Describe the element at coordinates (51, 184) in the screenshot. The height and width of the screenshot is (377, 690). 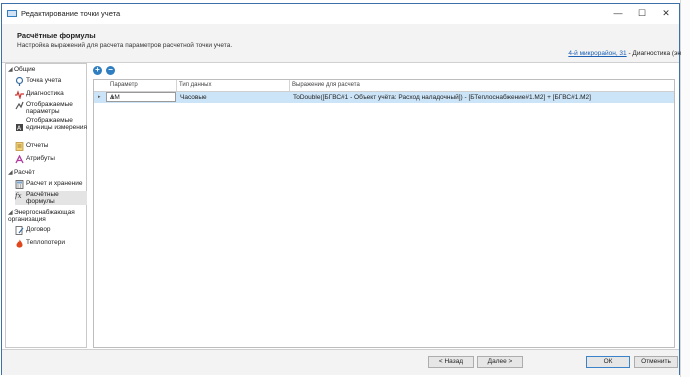
I see `sidebar-item-calc-storage: Расчет и хранение` at that location.